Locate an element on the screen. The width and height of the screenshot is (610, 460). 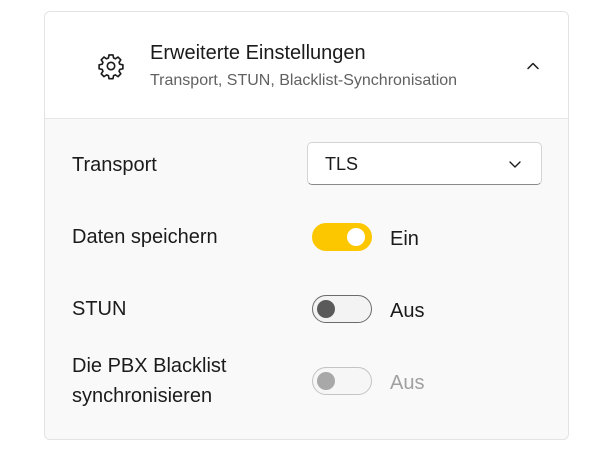
save-data-label: Daten speichern is located at coordinates (145, 237).